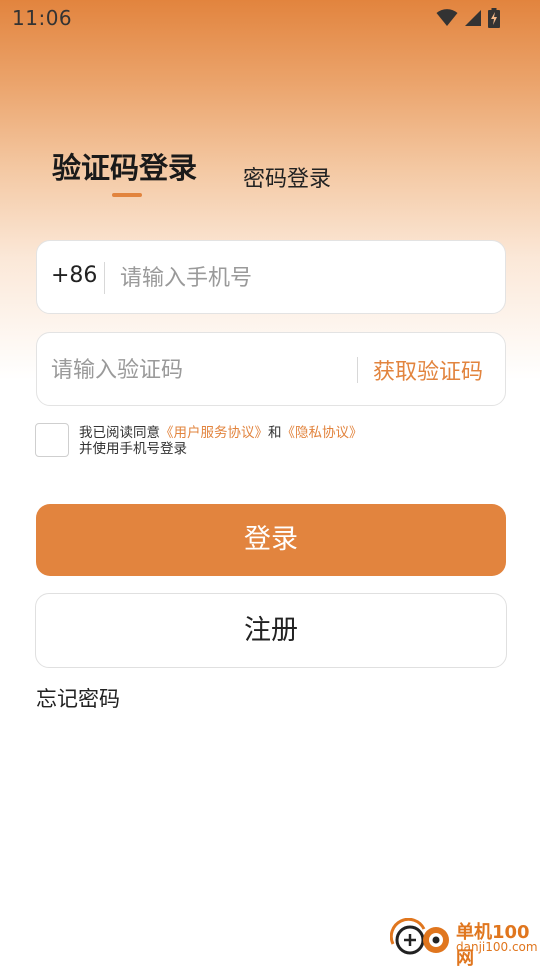 The width and height of the screenshot is (540, 970). Describe the element at coordinates (125, 168) in the screenshot. I see `tab-code-login-label: 验证码登录` at that location.